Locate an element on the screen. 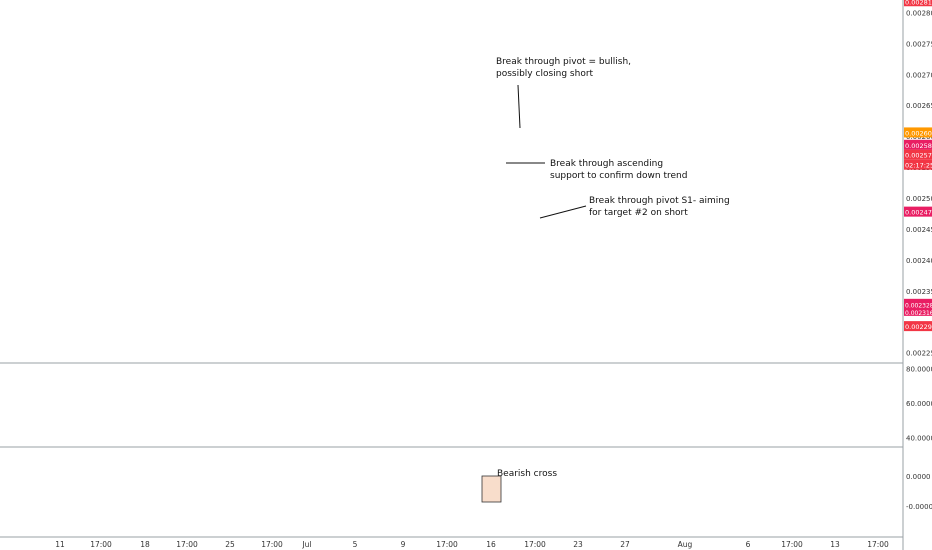  rsi-tick-label: 80.0000 is located at coordinates (919, 369).